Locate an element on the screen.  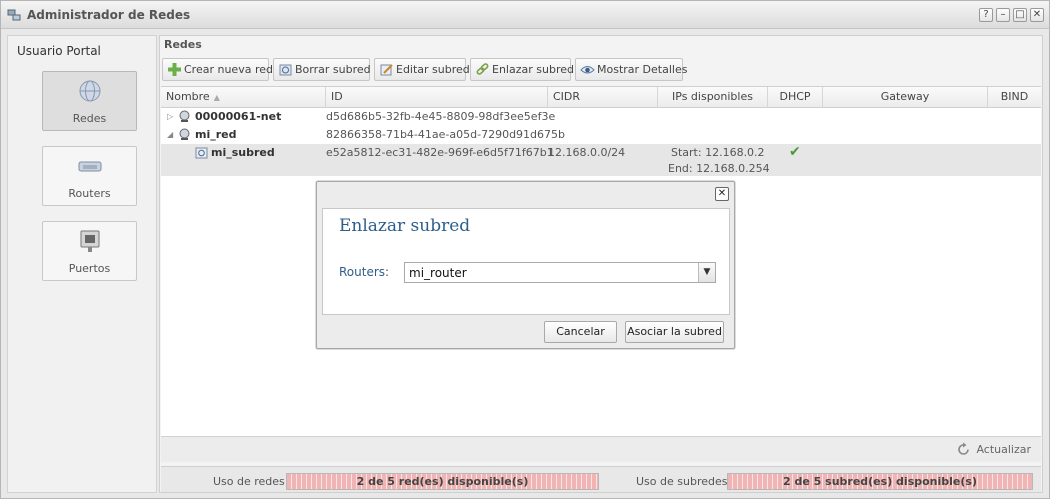
networks-usage-progress: 2 de 5 red(es) disponible(s) is located at coordinates (442, 481).